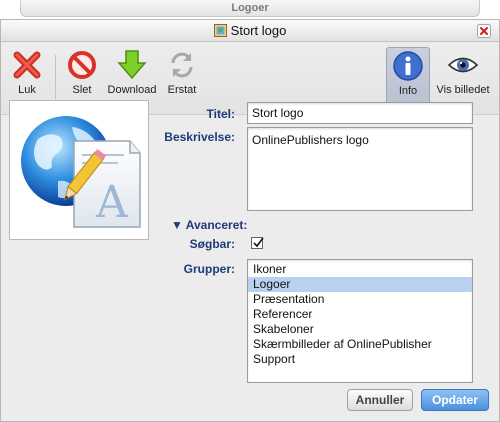 The height and width of the screenshot is (422, 500). I want to click on title-field: Stort logo, so click(360, 113).